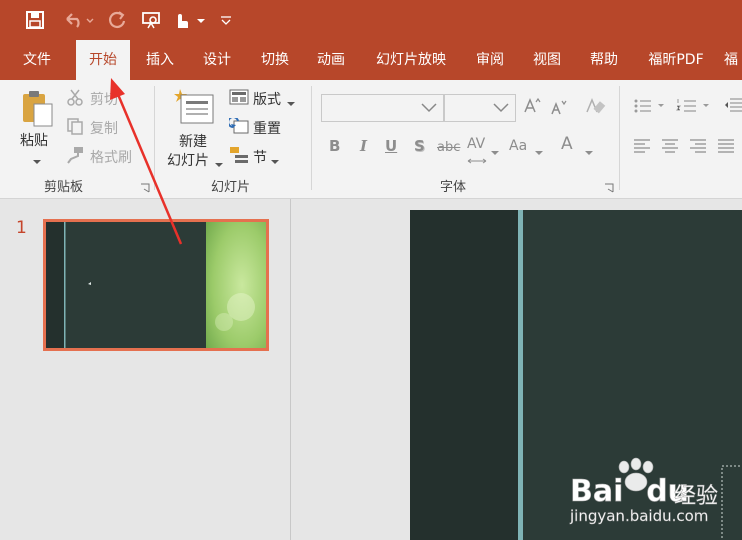 Image resolution: width=742 pixels, height=540 pixels. What do you see at coordinates (630, 492) in the screenshot?
I see `watermark-brand: Bai··du` at bounding box center [630, 492].